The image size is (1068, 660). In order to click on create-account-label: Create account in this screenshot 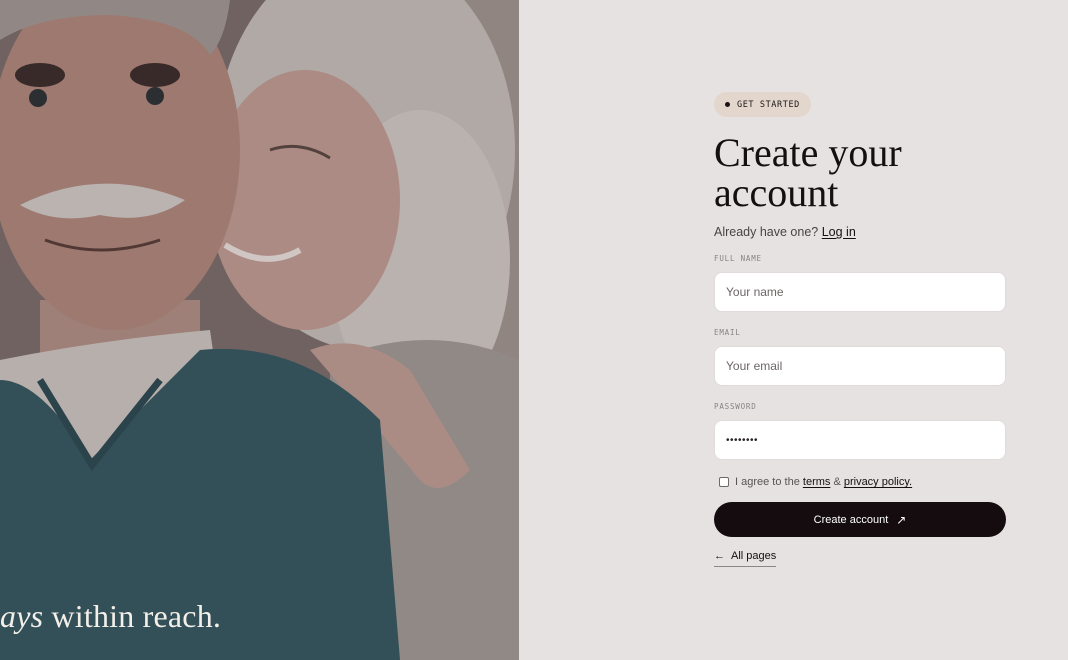, I will do `click(851, 519)`.